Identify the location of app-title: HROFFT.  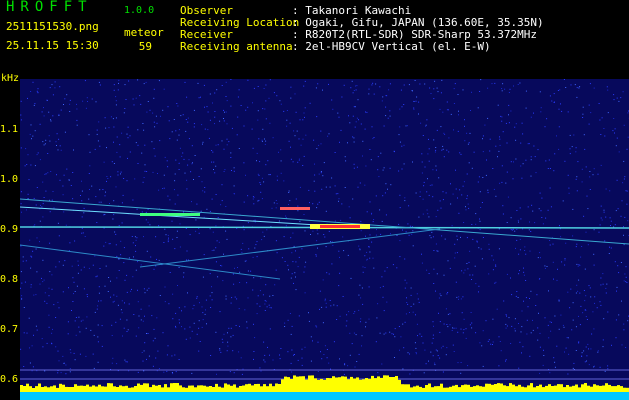
(49, 7).